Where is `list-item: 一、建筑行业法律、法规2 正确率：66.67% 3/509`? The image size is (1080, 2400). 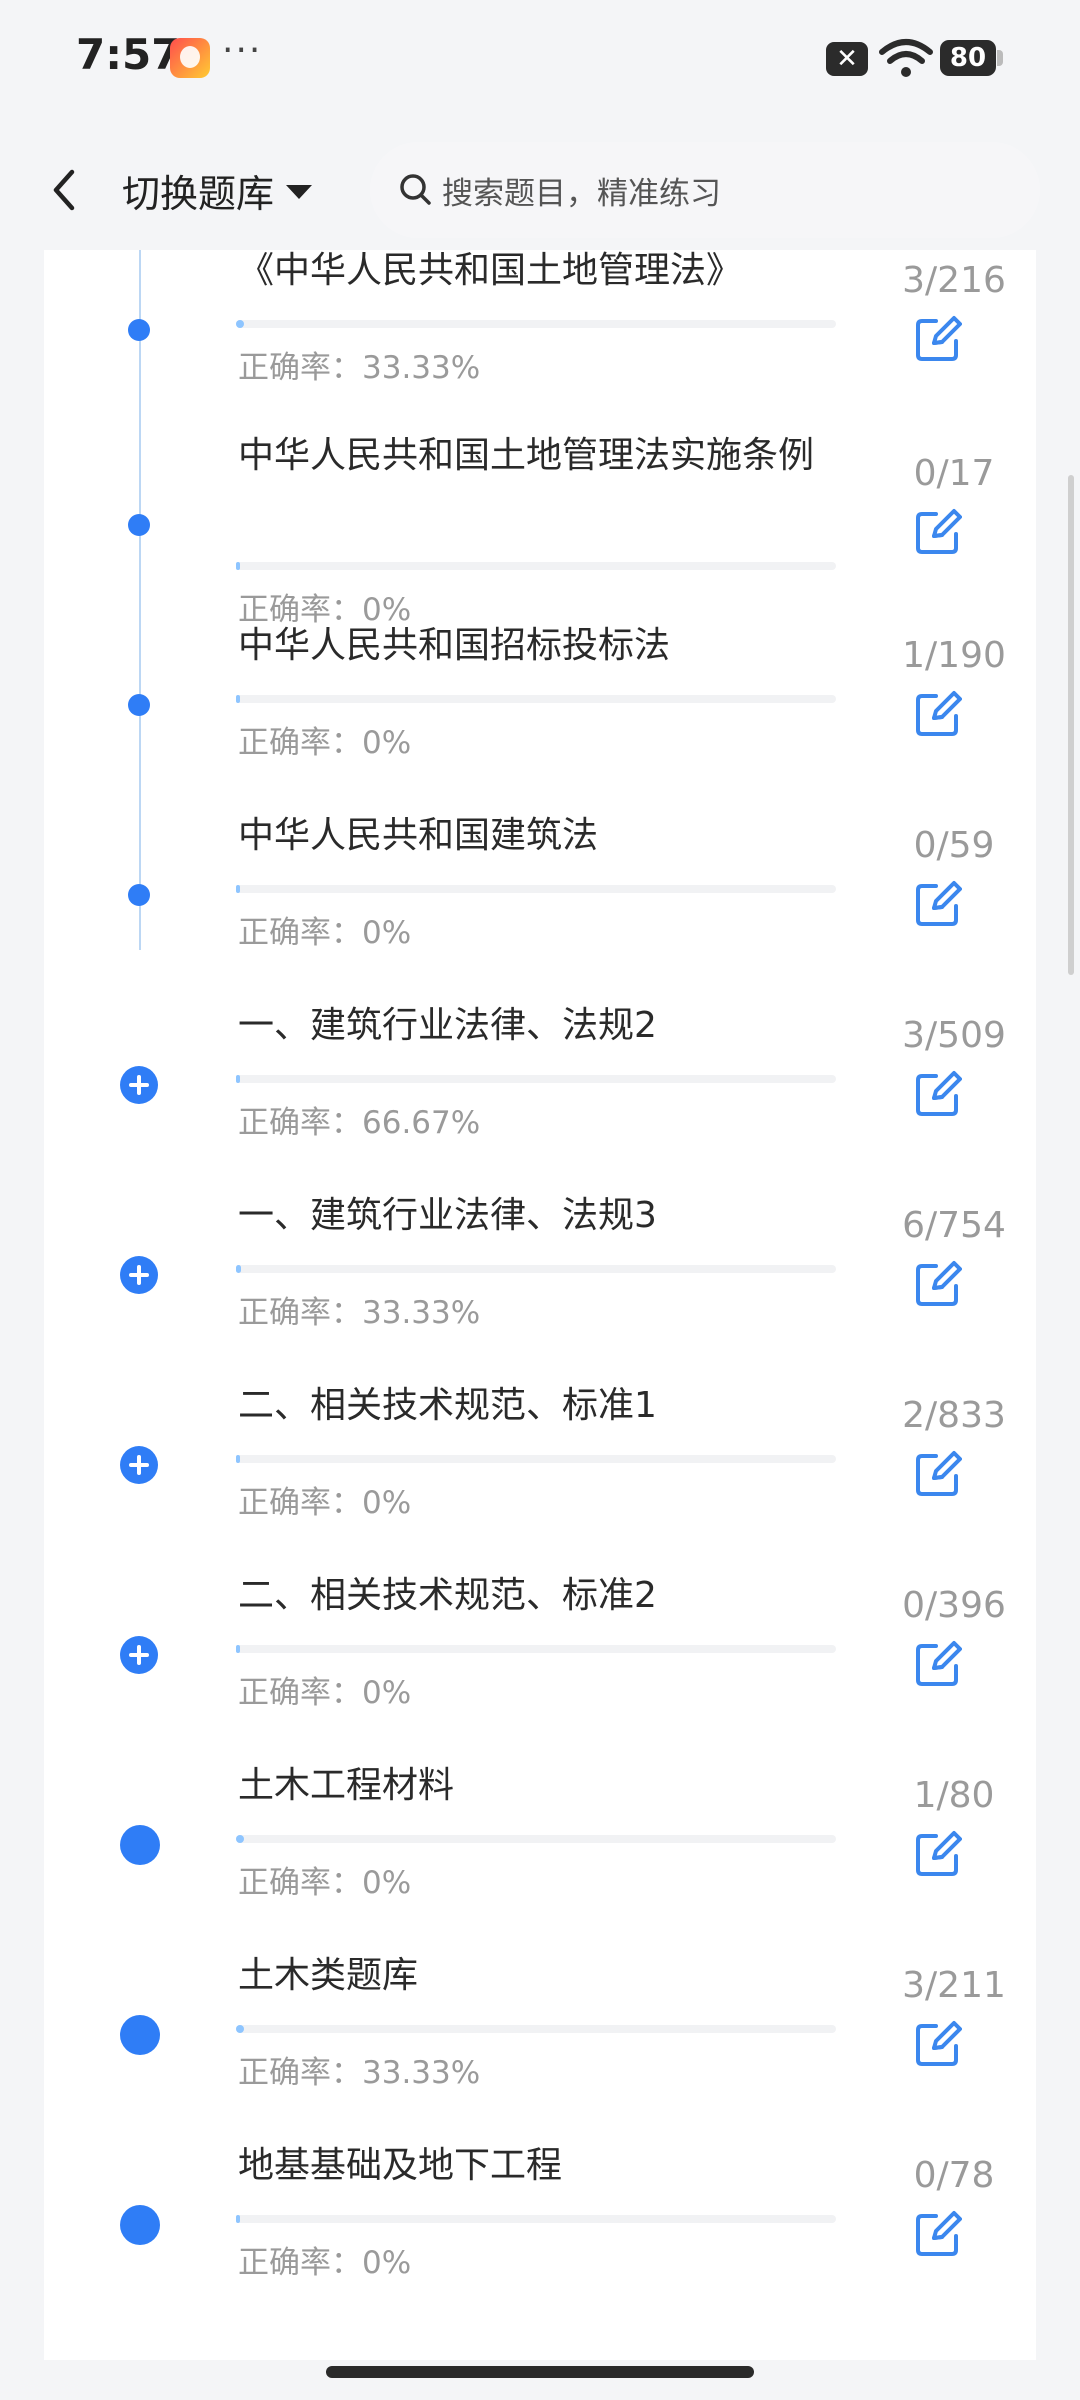 list-item: 一、建筑行业法律、法规2 正确率：66.67% 3/509 is located at coordinates (540, 1100).